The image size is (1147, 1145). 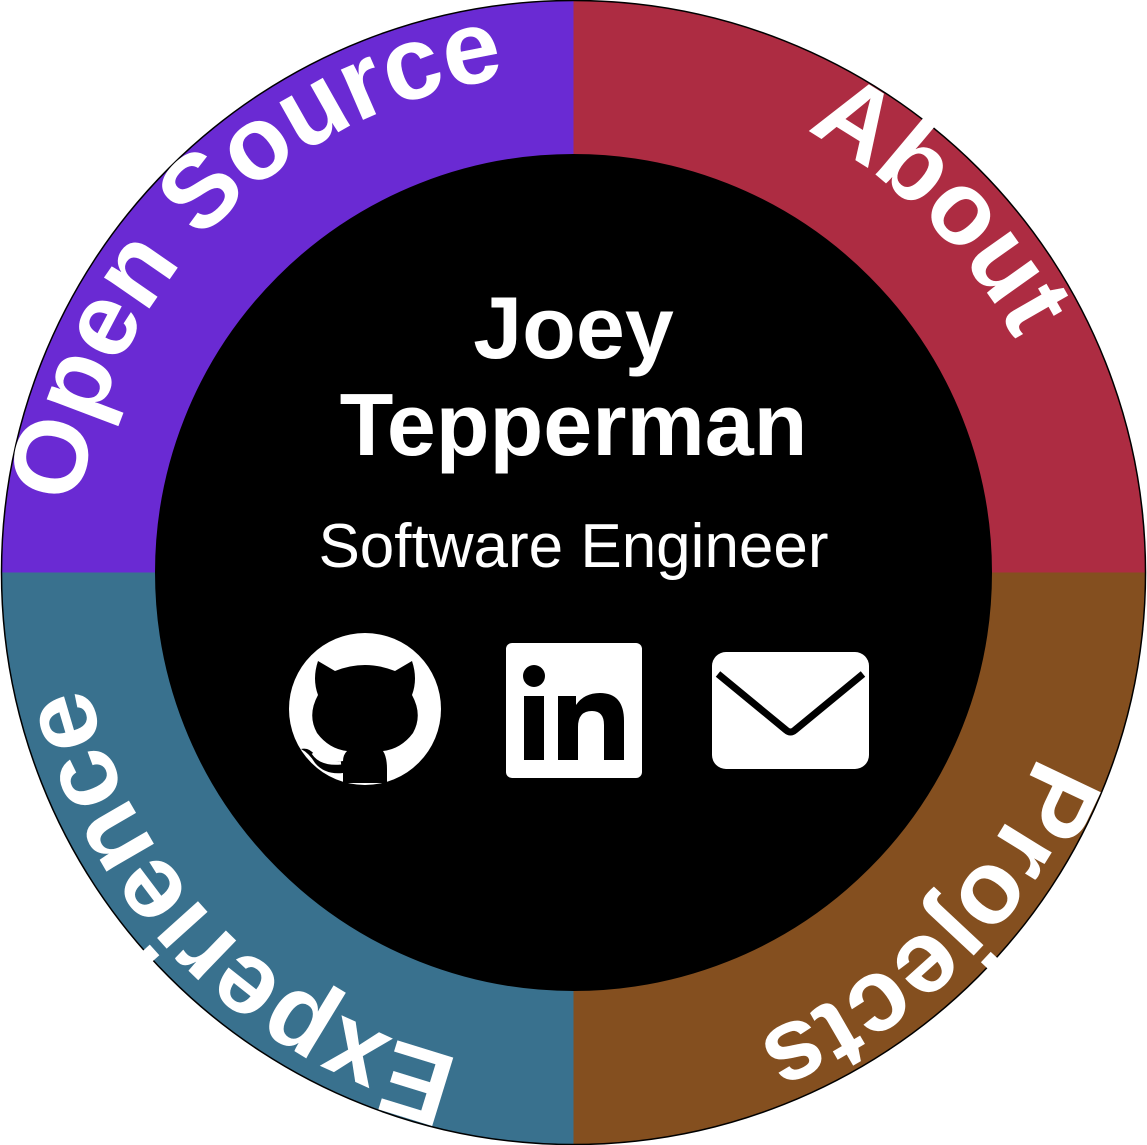 What do you see at coordinates (574, 424) in the screenshot?
I see `last-name: Tepperman` at bounding box center [574, 424].